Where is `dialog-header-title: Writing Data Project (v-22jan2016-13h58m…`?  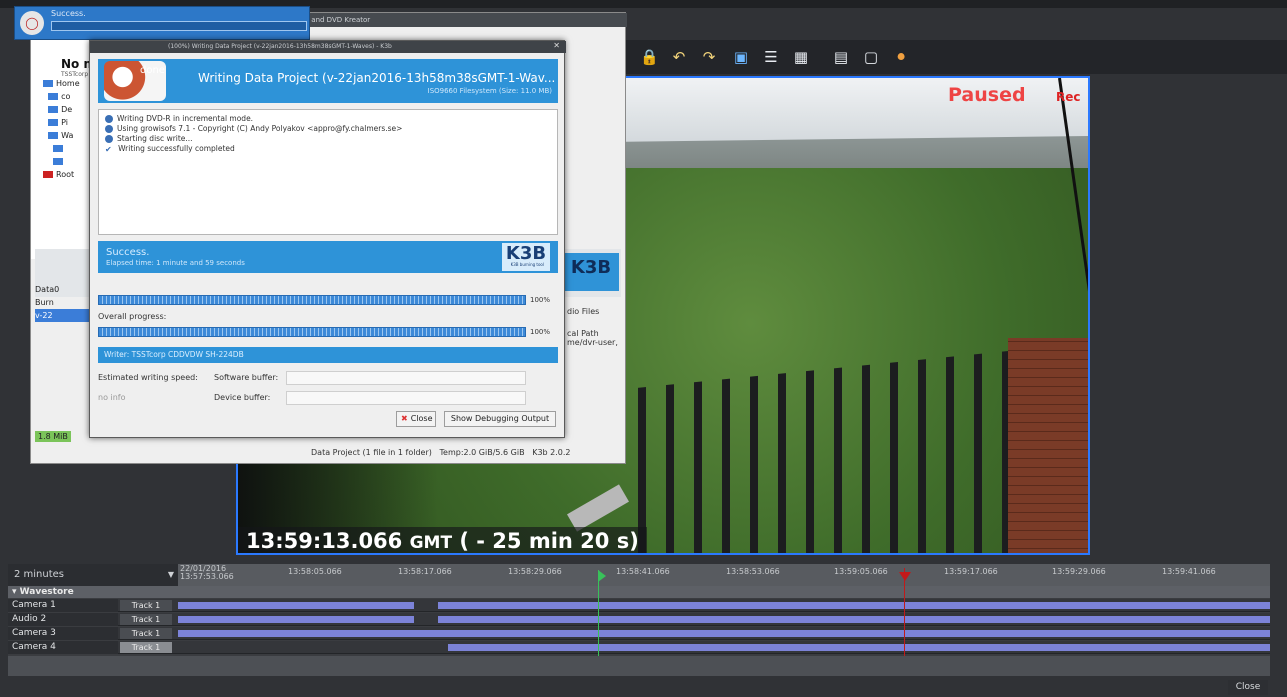 dialog-header-title: Writing Data Project (v-22jan2016-13h58m… is located at coordinates (377, 78).